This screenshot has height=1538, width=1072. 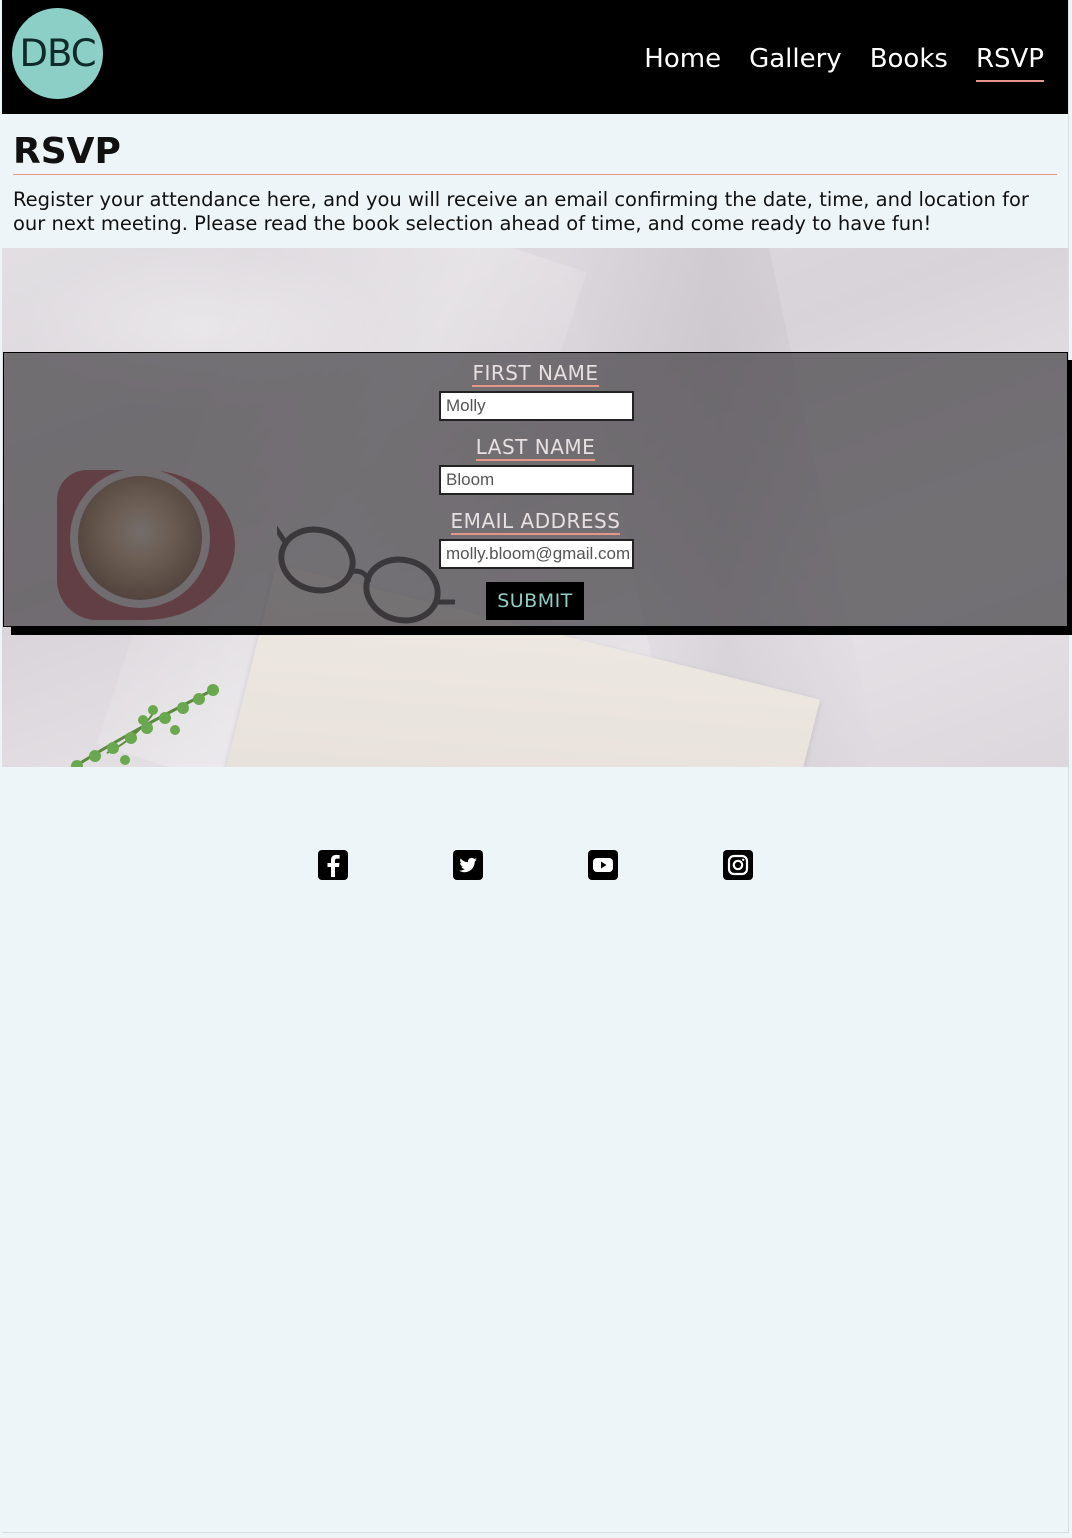 I want to click on nav-link-rsvp: RSVP, so click(x=1009, y=61).